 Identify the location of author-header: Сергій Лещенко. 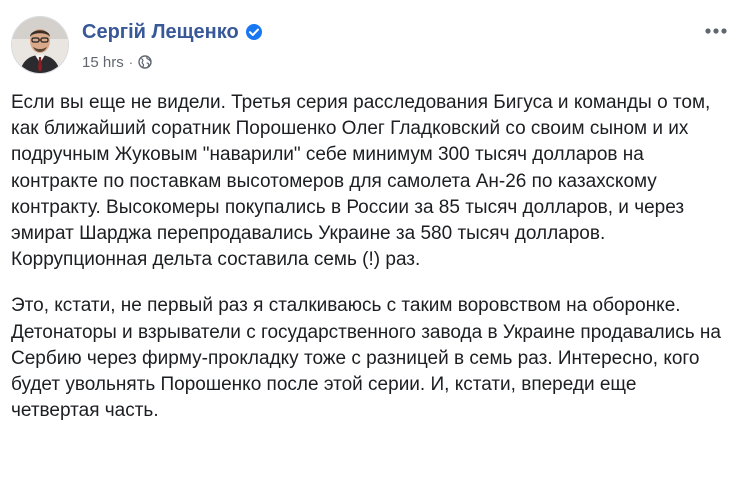
(172, 32).